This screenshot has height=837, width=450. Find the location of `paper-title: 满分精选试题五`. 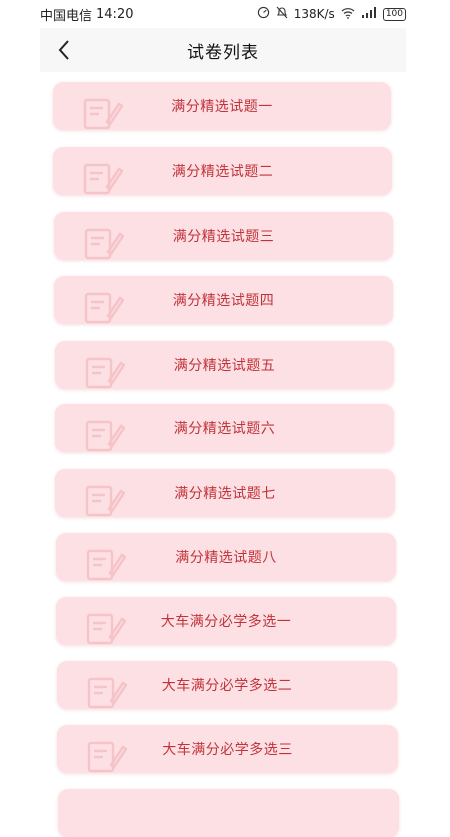

paper-title: 满分精选试题五 is located at coordinates (224, 366).